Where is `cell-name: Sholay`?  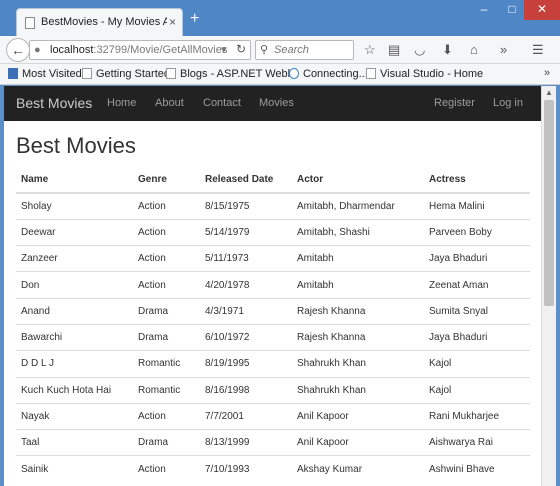 cell-name: Sholay is located at coordinates (74, 206).